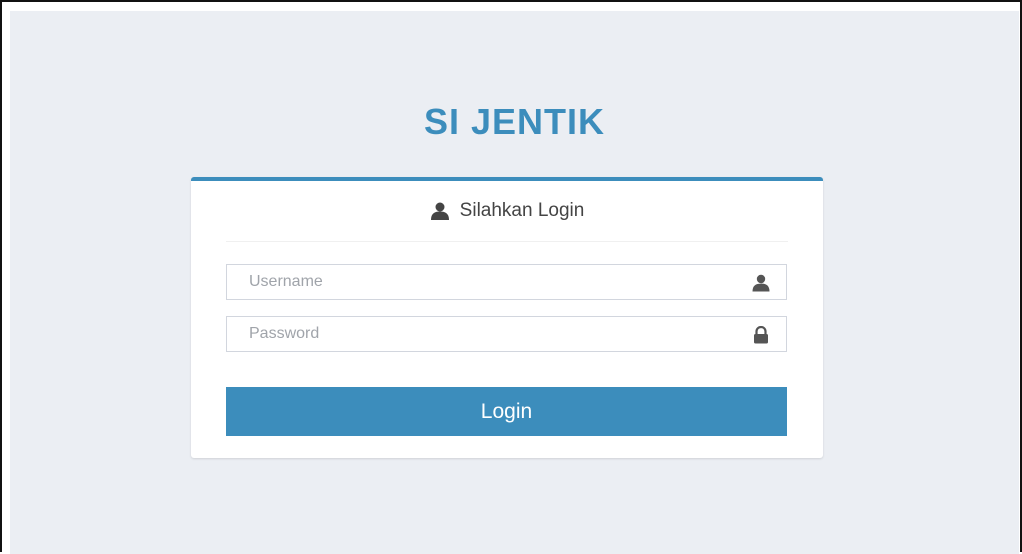 The width and height of the screenshot is (1022, 554). Describe the element at coordinates (514, 121) in the screenshot. I see `app-title: SI JENTIK` at that location.